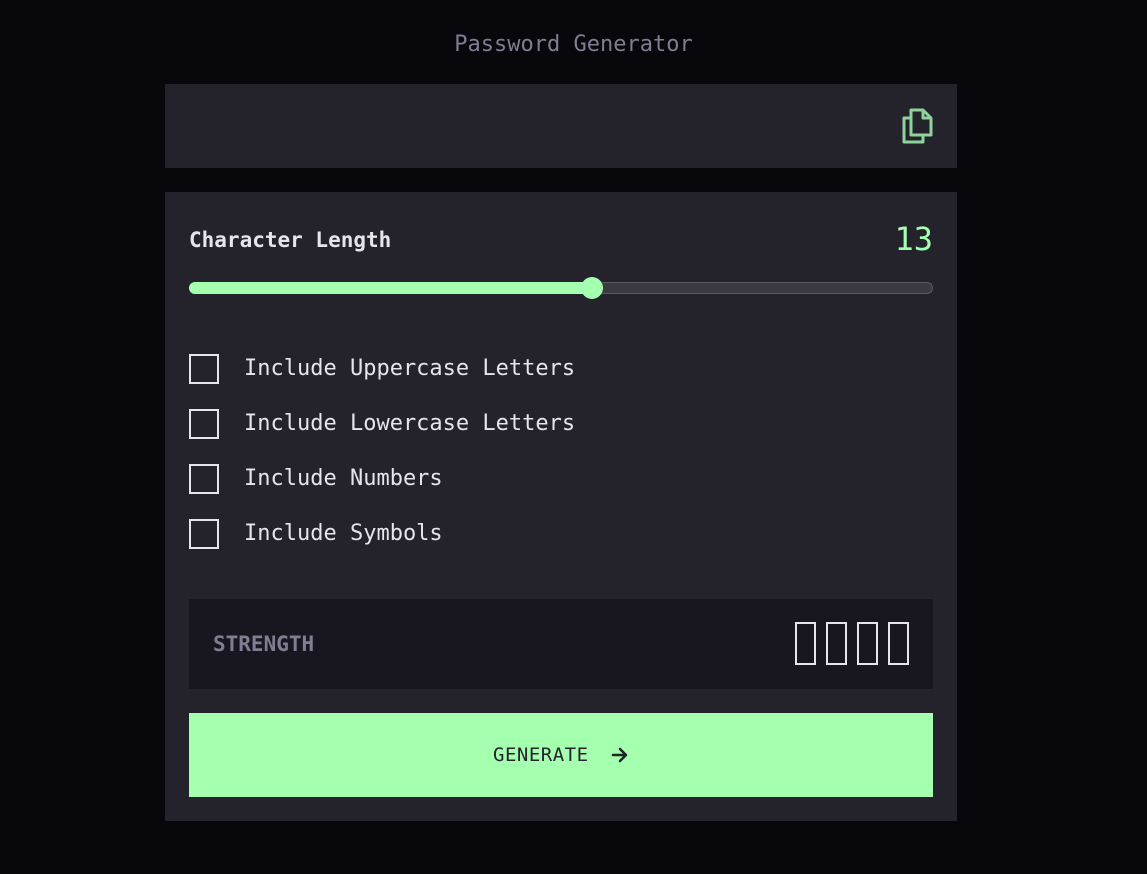  I want to click on generate-label: GENERATE, so click(541, 755).